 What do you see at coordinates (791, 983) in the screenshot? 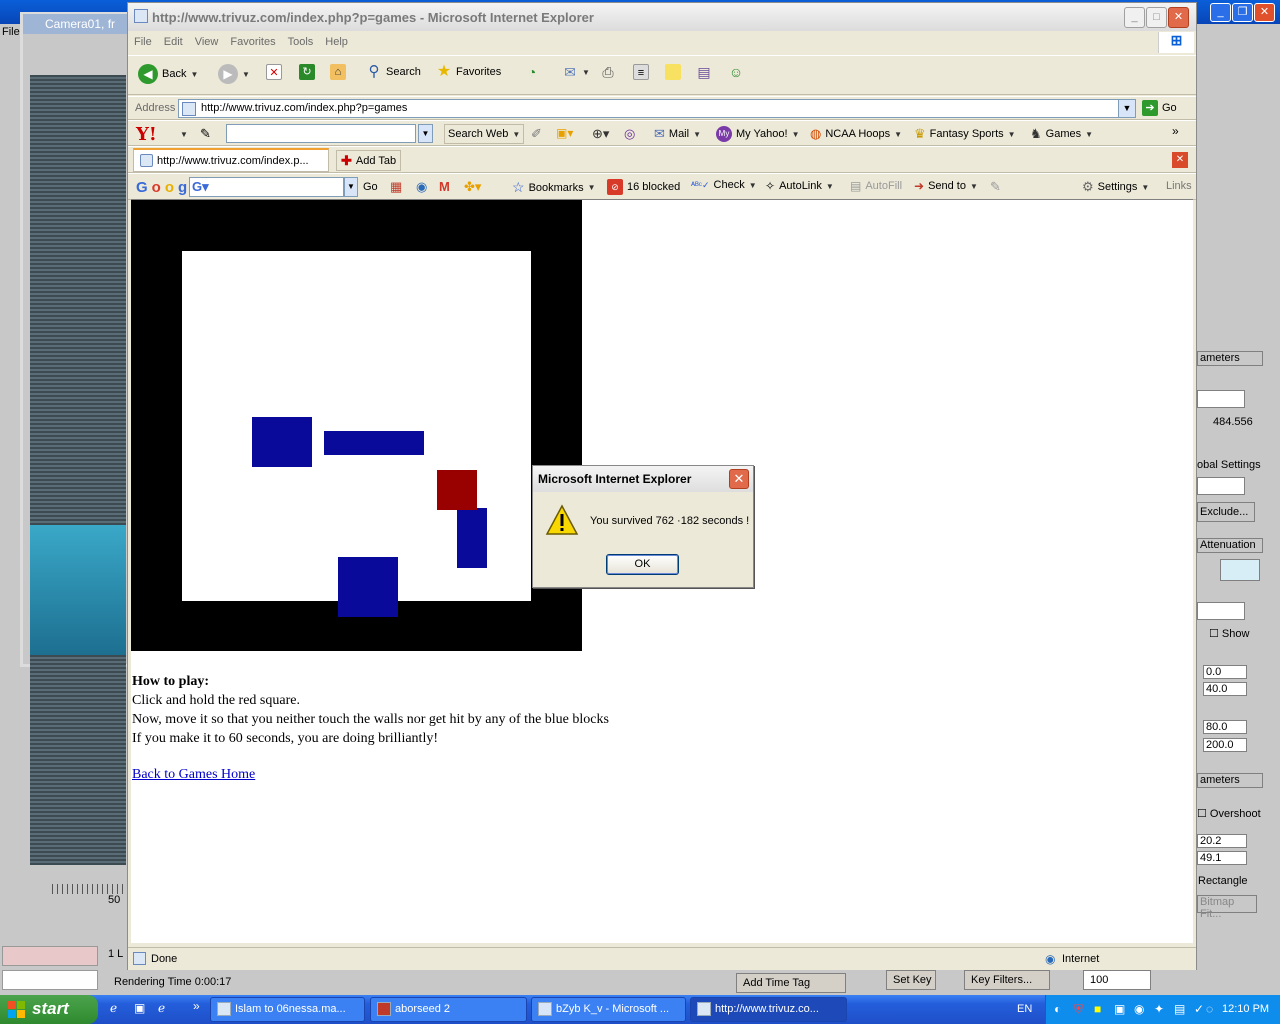
I see `add-time-tag-button: Add Time Tag` at bounding box center [791, 983].